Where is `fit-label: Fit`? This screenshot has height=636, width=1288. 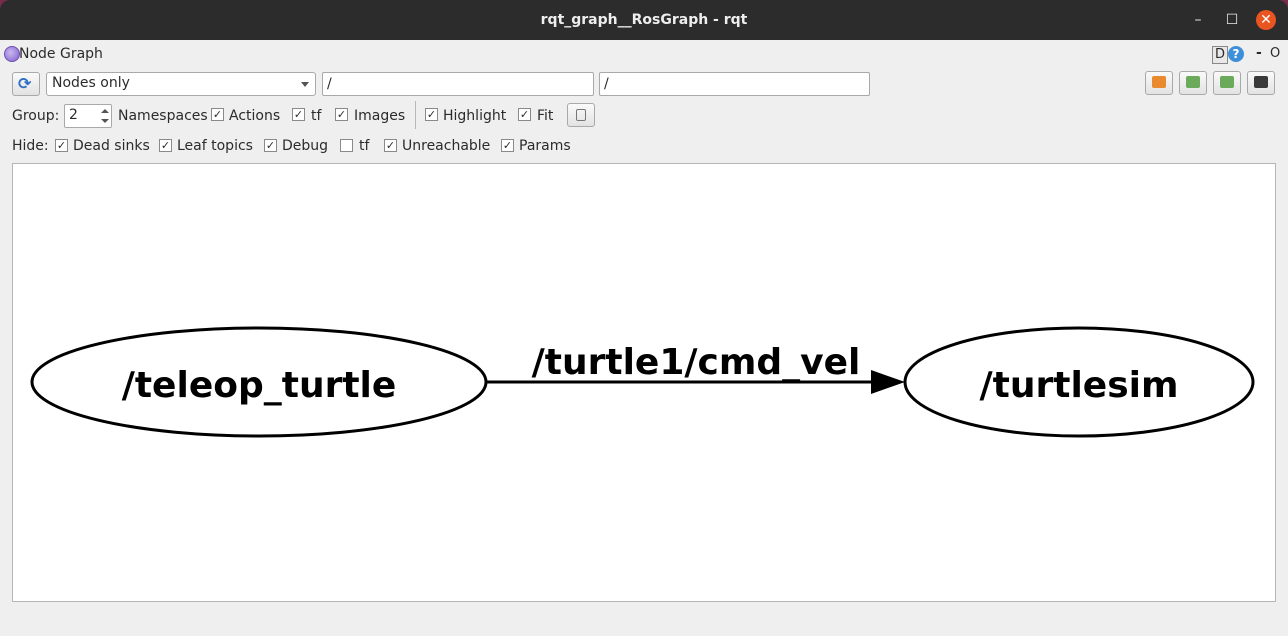 fit-label: Fit is located at coordinates (545, 116).